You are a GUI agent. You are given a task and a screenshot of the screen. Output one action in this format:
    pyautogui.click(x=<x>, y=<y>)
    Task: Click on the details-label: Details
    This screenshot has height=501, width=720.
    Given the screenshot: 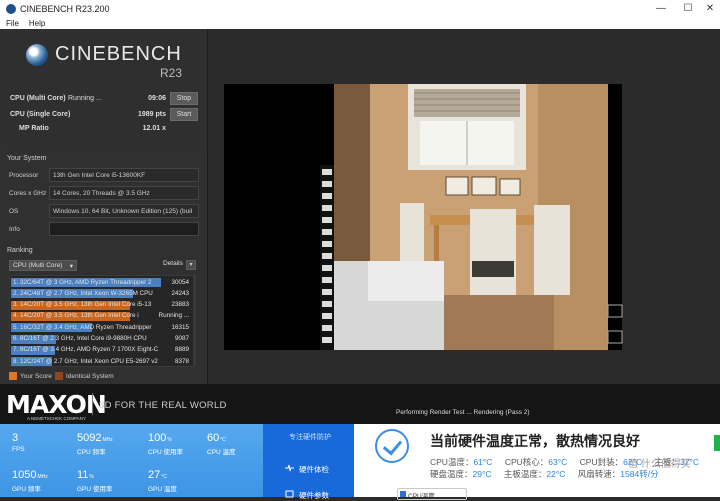 What is the action you would take?
    pyautogui.click(x=173, y=263)
    